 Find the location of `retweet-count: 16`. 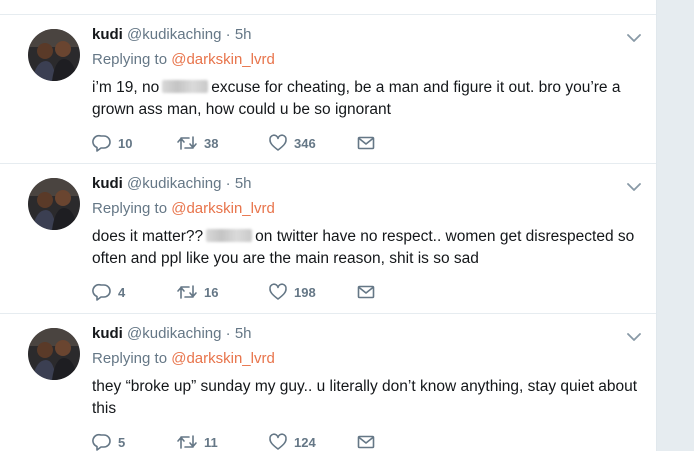

retweet-count: 16 is located at coordinates (211, 292).